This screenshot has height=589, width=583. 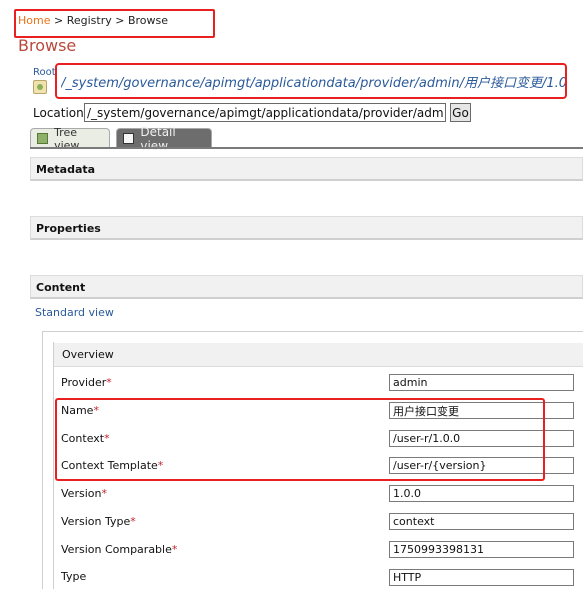 I want to click on version-type-label: Version Type*, so click(x=98, y=521).